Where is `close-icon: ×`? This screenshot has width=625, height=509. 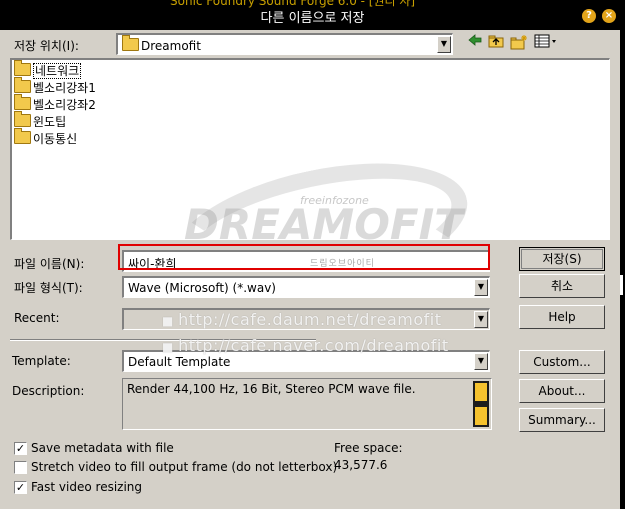 close-icon: × is located at coordinates (609, 16).